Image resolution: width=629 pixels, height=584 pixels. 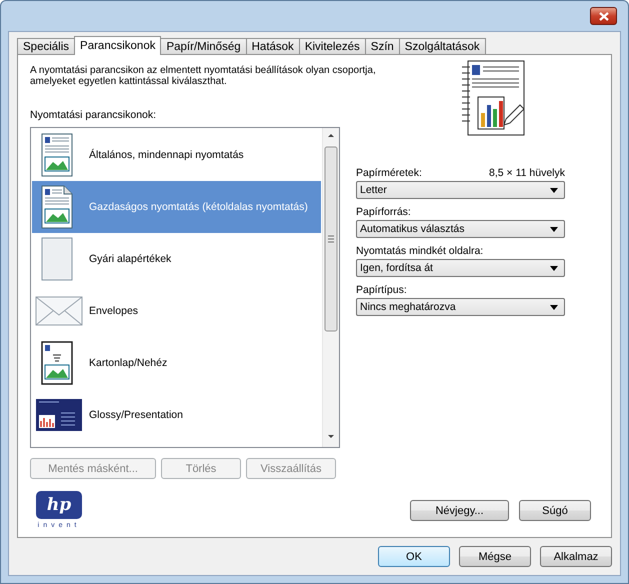 What do you see at coordinates (176, 363) in the screenshot?
I see `shortcut-item: Kartonlap/Nehéz` at bounding box center [176, 363].